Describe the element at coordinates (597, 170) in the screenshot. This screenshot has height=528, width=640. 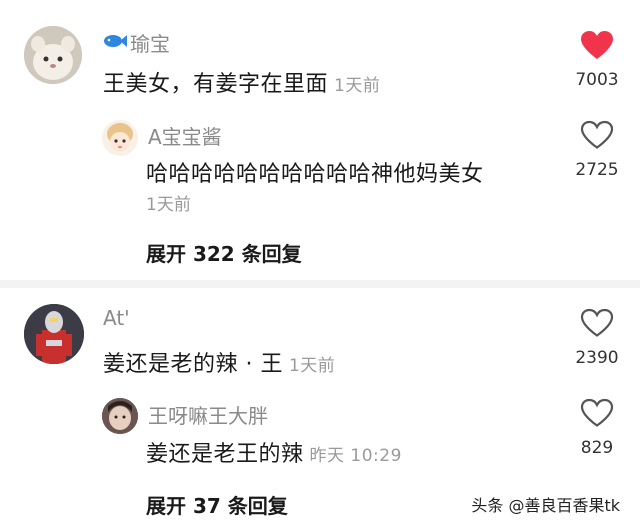
I see `like-count: 2725` at that location.